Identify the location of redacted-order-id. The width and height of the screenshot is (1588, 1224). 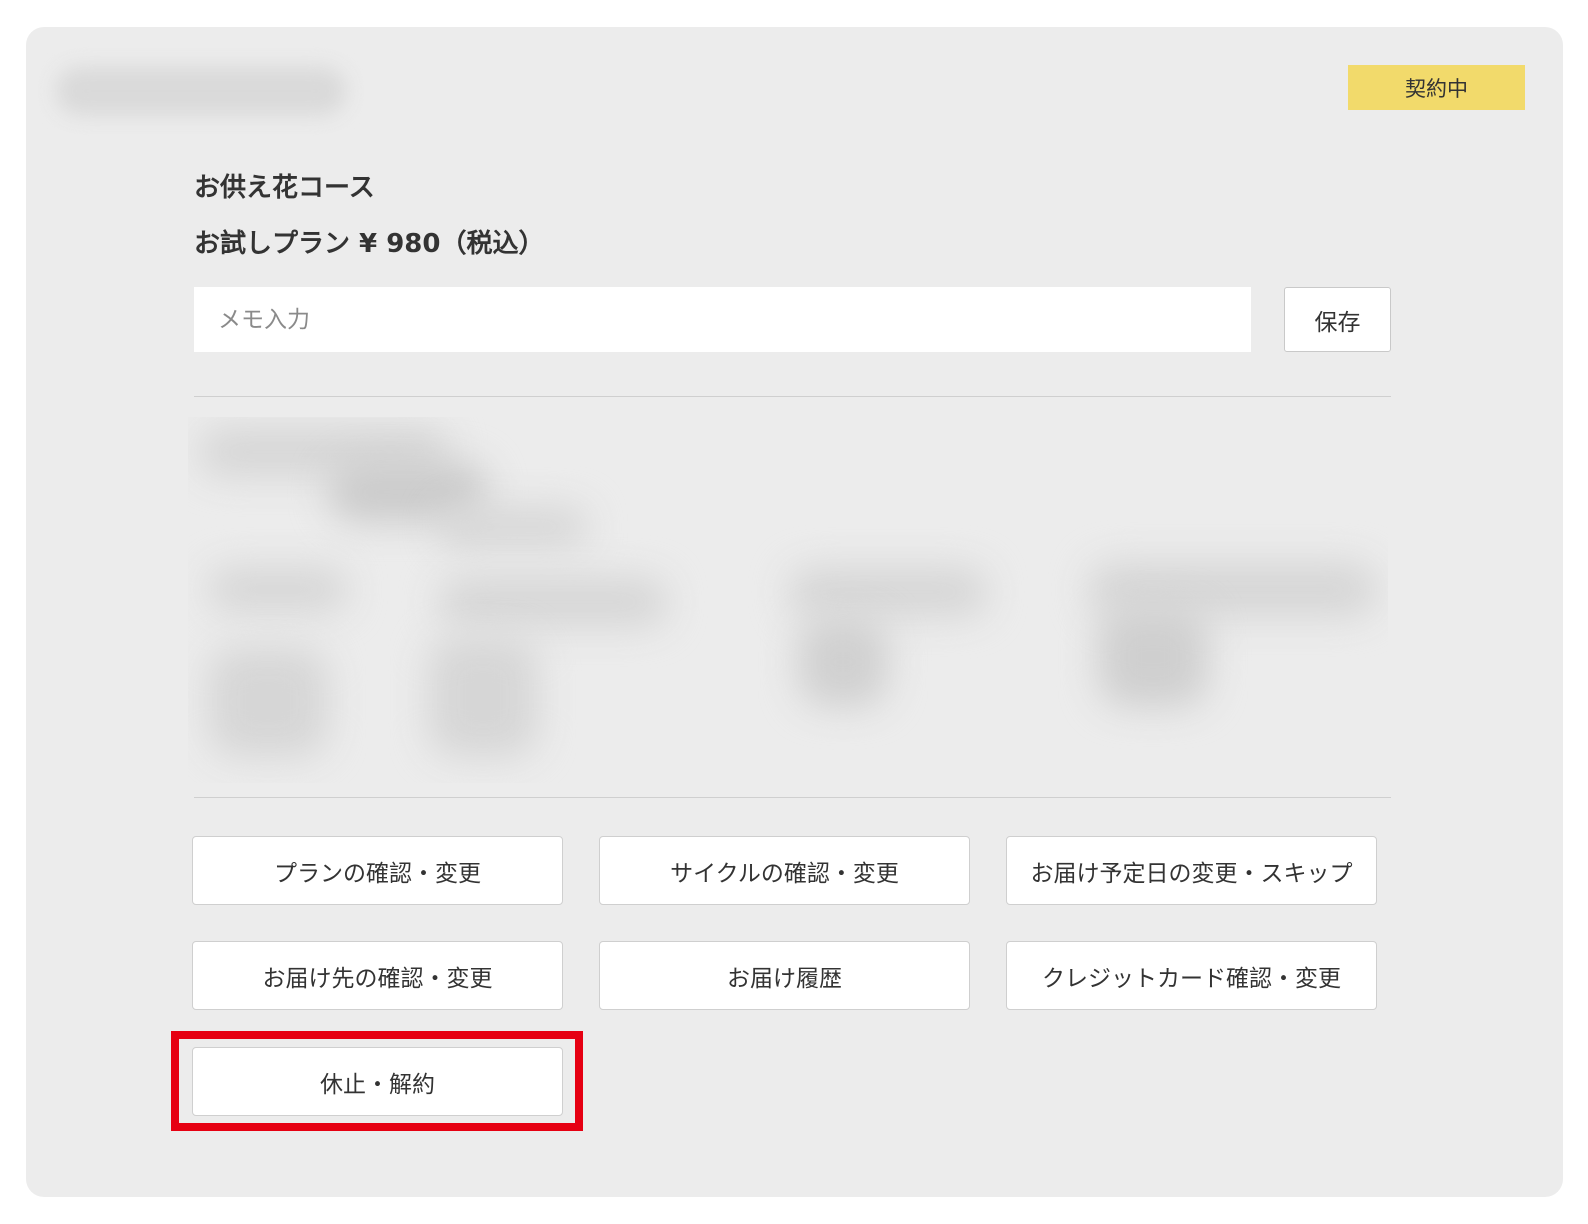
(201, 91).